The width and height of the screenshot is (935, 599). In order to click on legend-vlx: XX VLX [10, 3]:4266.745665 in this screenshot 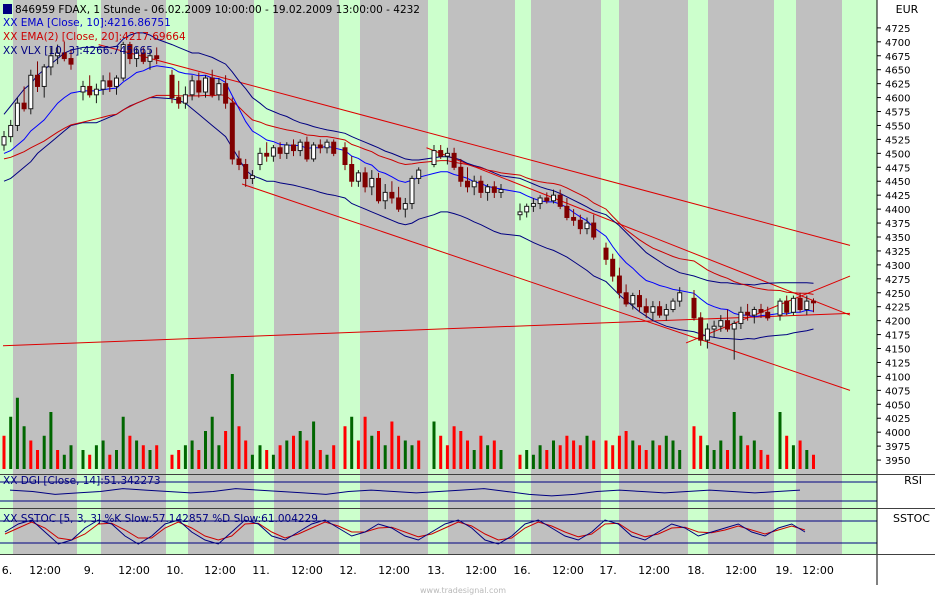, I will do `click(78, 51)`.